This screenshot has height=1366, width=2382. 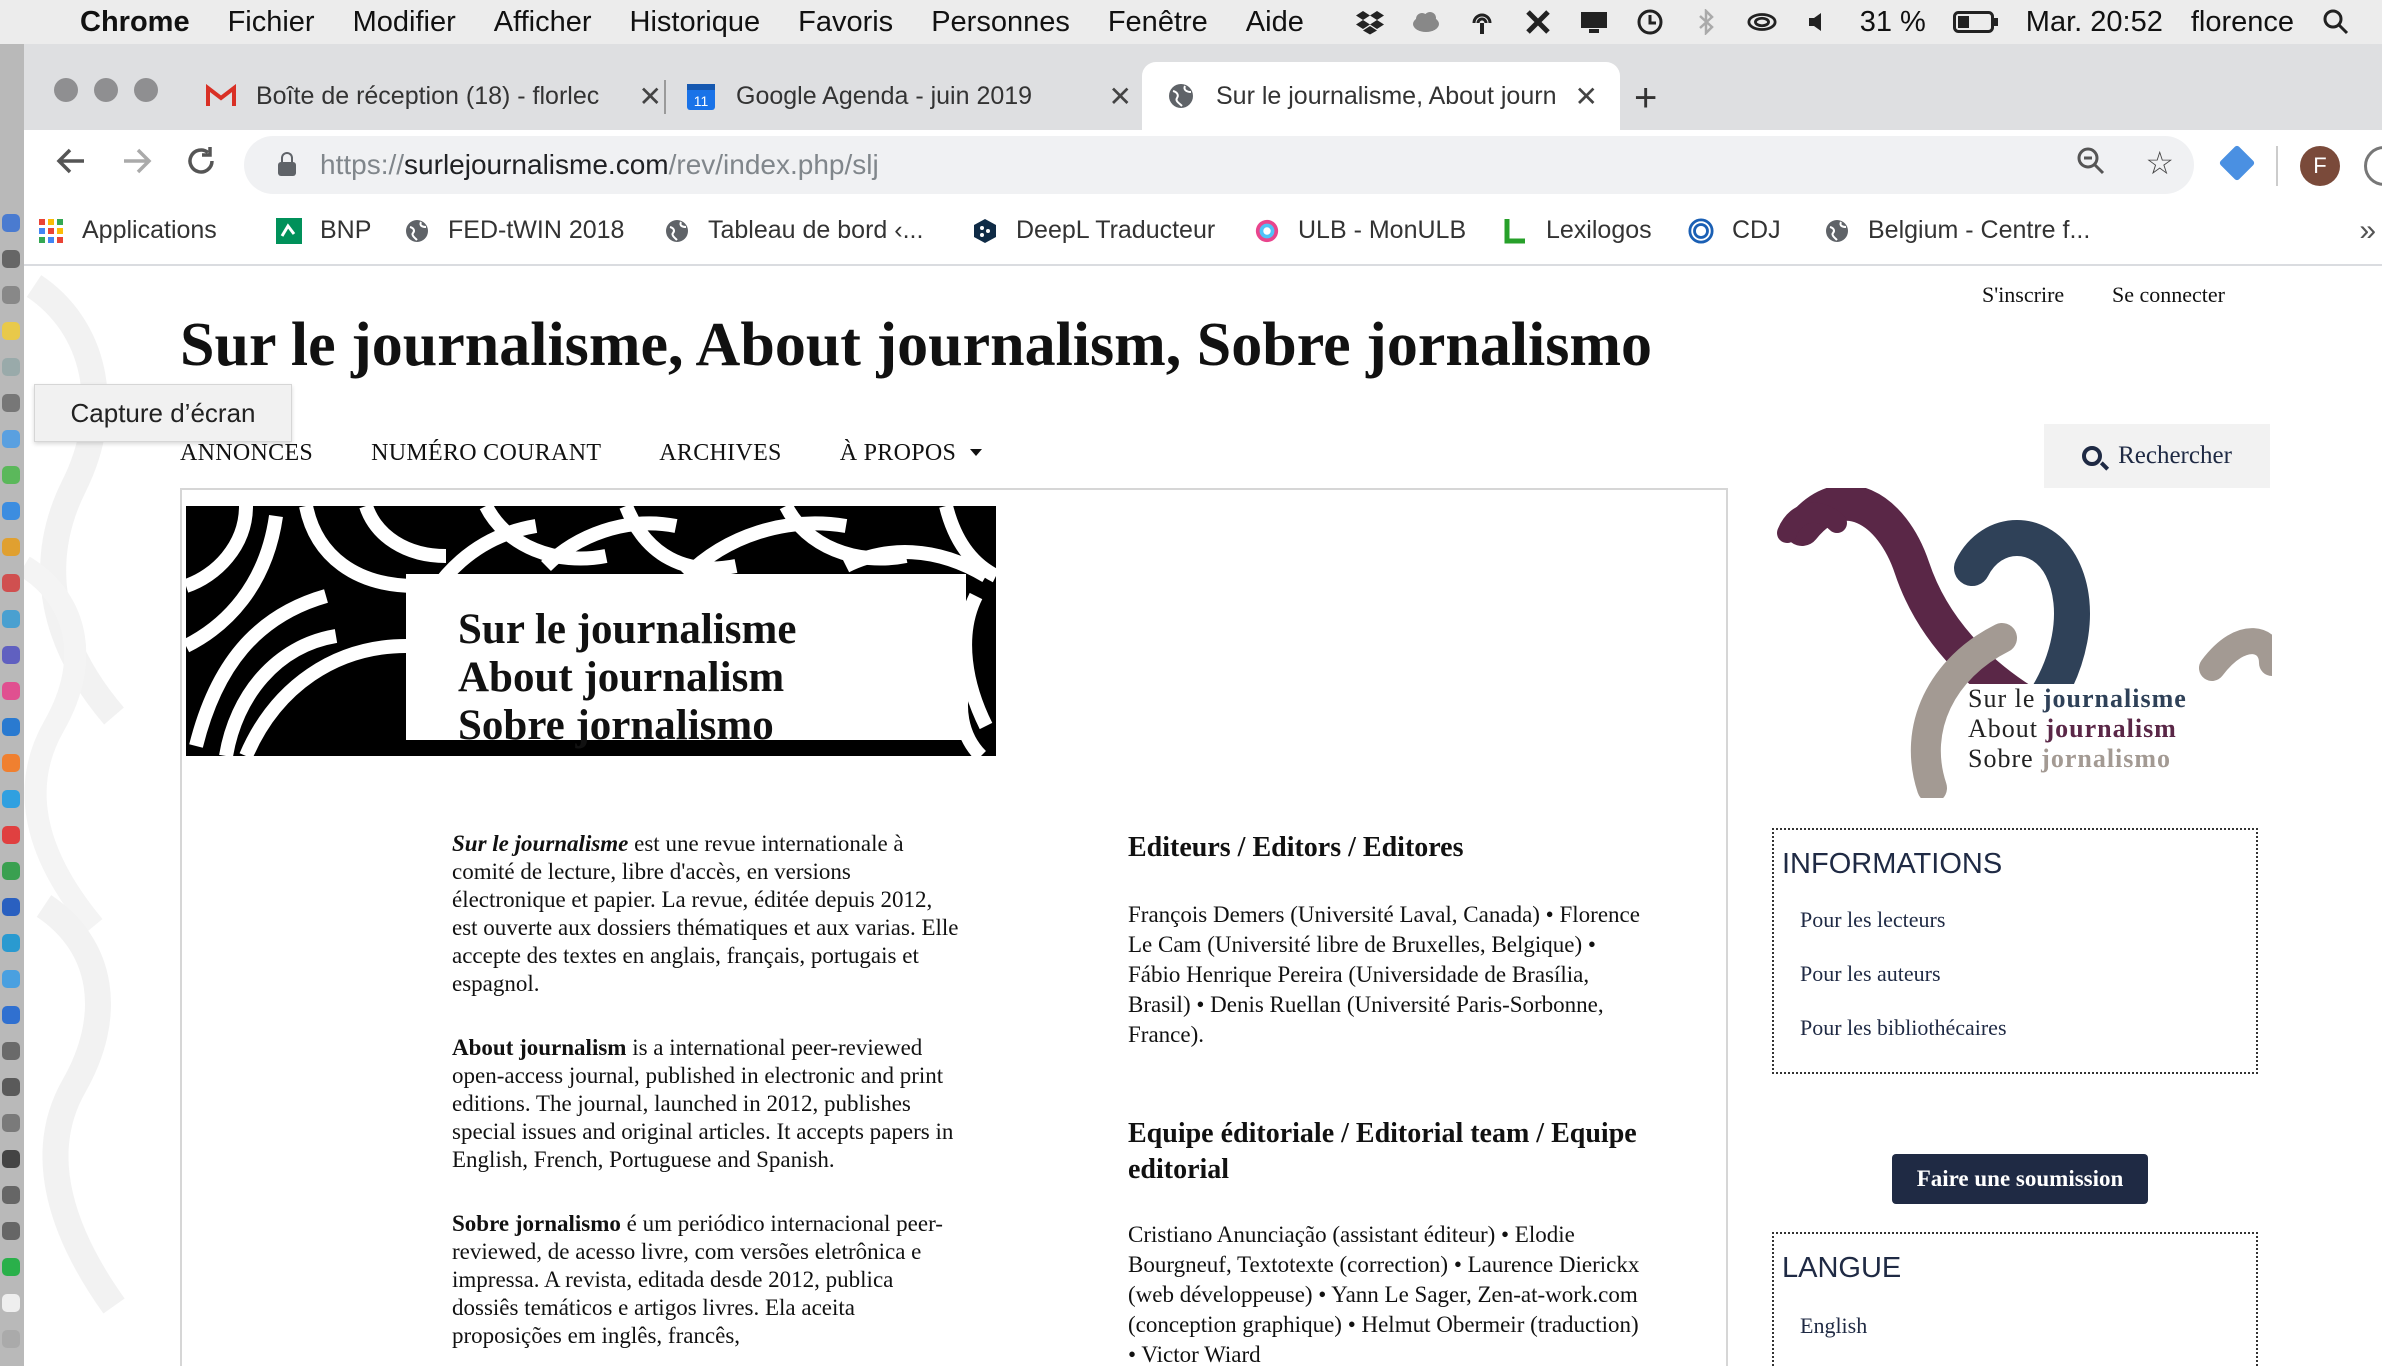 What do you see at coordinates (2028, 920) in the screenshot?
I see `link-for-readers: Pour les lecteurs` at bounding box center [2028, 920].